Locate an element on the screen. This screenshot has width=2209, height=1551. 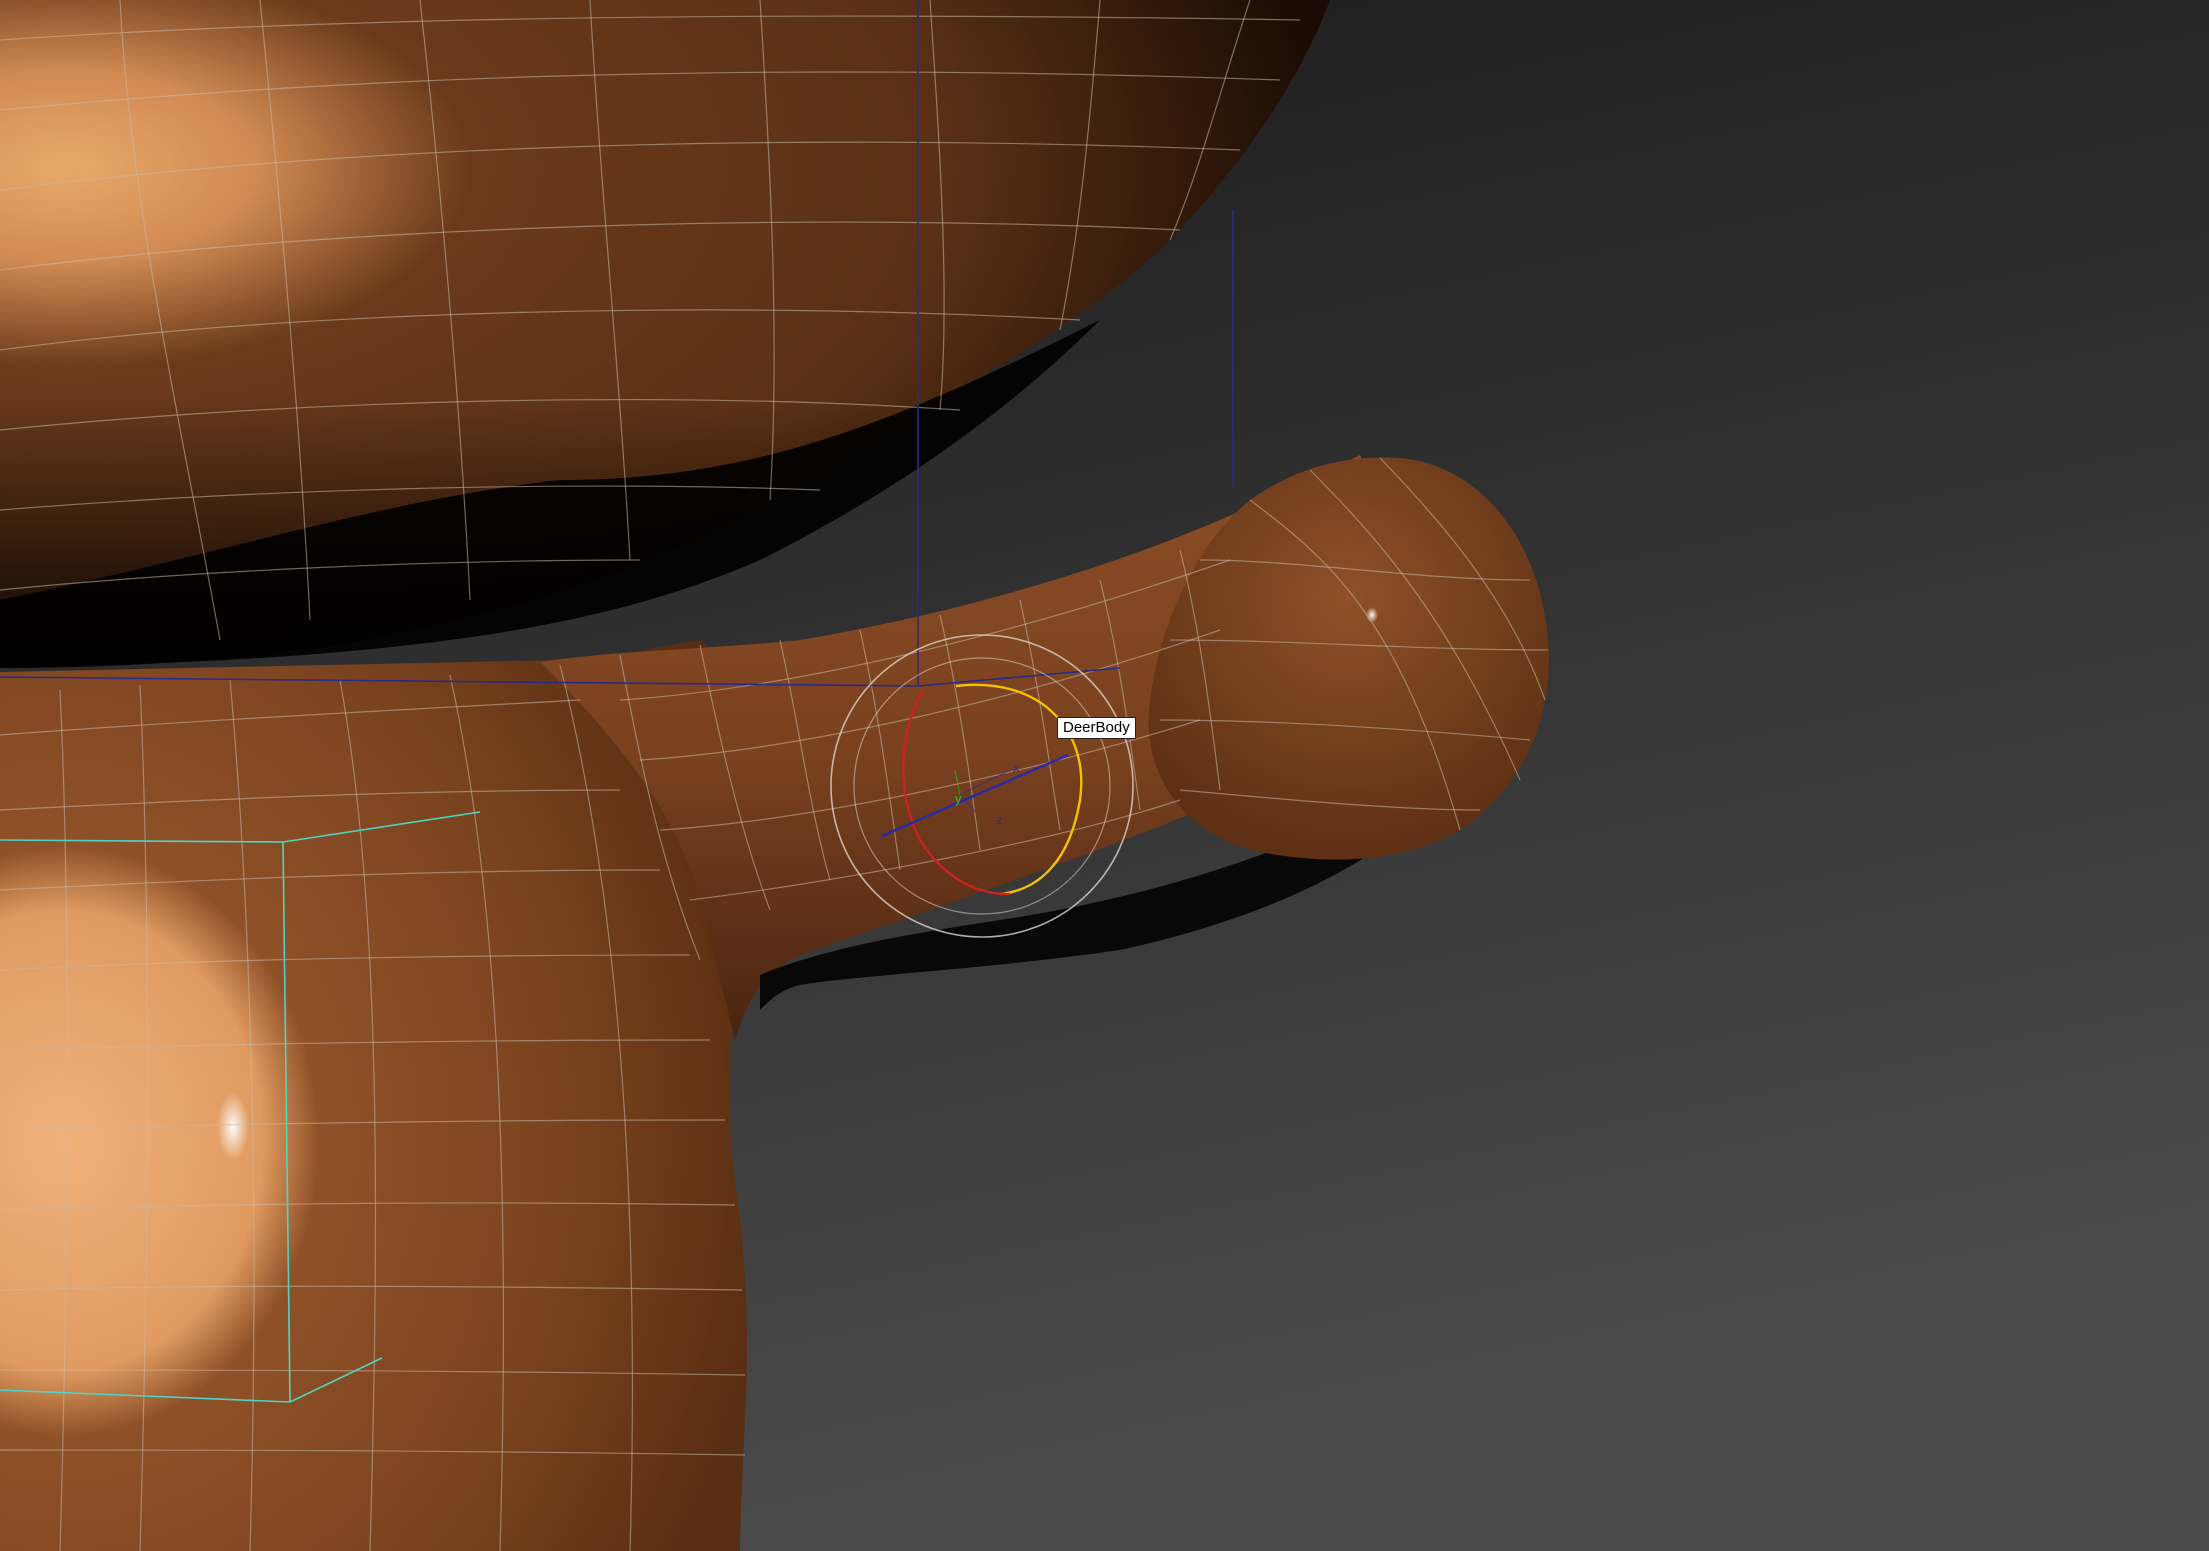
body-specular is located at coordinates (233, 1127).